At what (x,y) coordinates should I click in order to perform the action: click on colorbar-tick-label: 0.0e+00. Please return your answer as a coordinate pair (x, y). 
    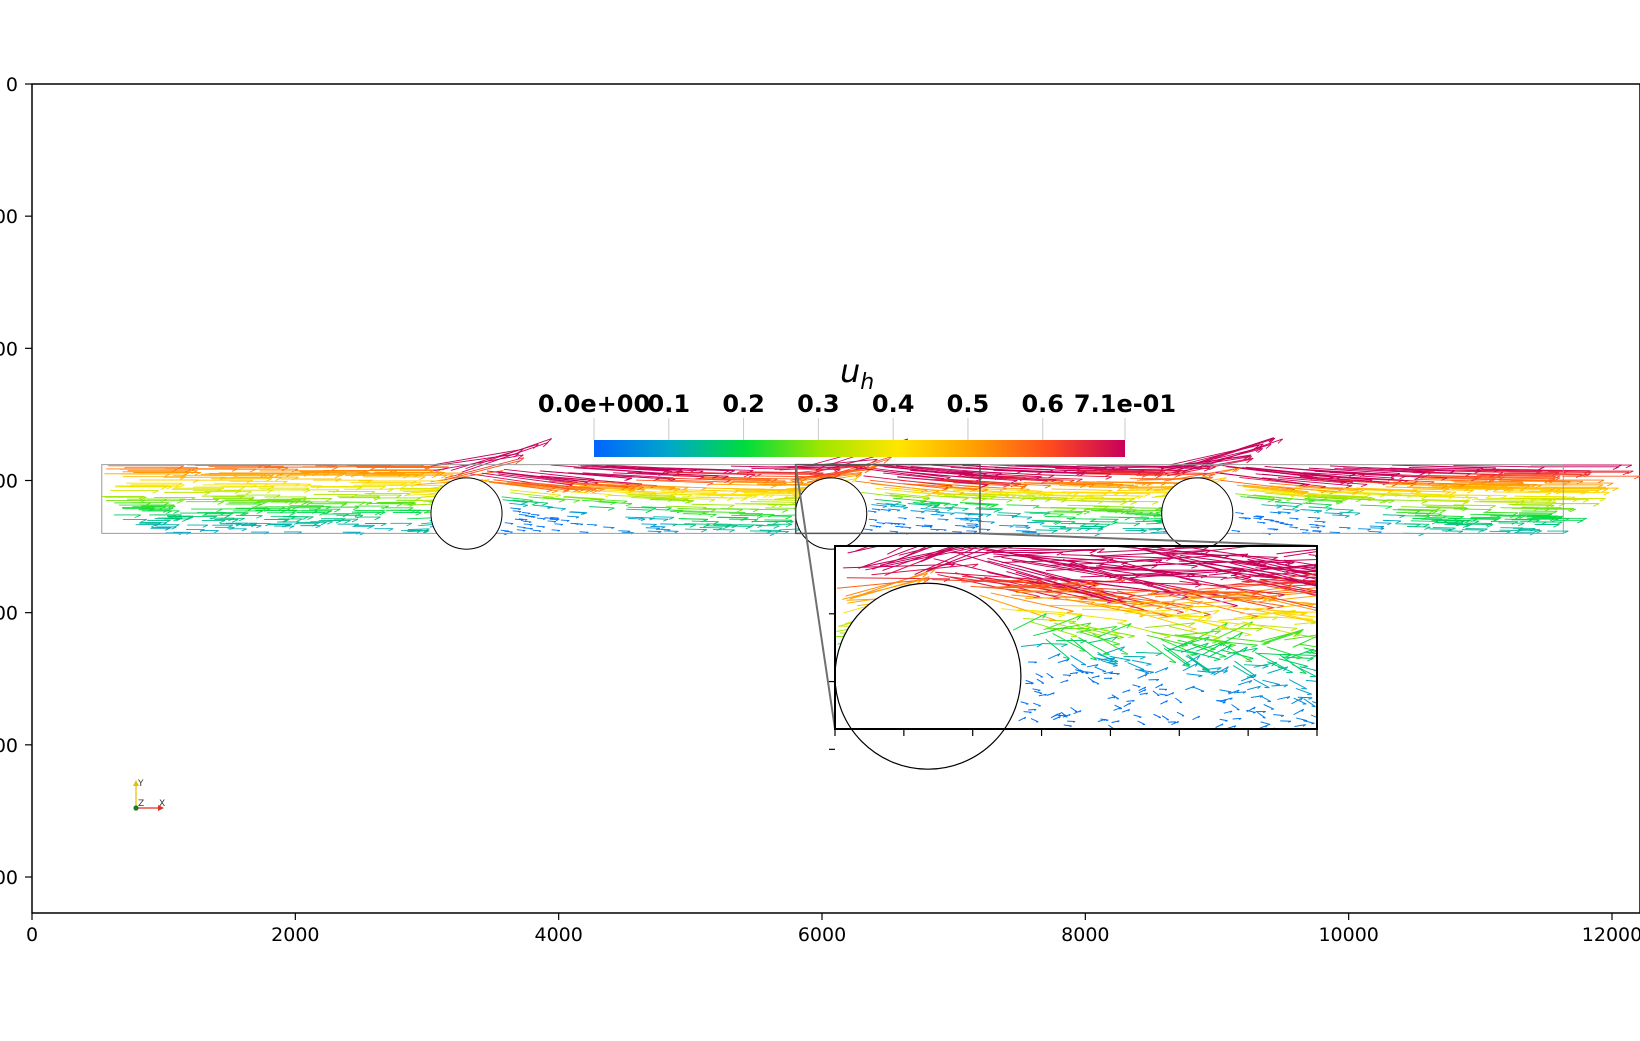
    Looking at the image, I should click on (594, 404).